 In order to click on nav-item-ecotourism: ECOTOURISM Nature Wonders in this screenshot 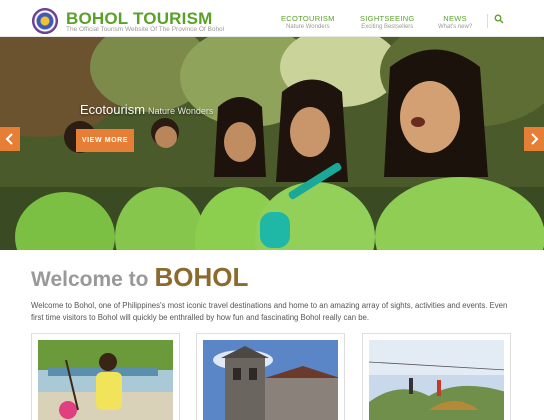, I will do `click(308, 22)`.